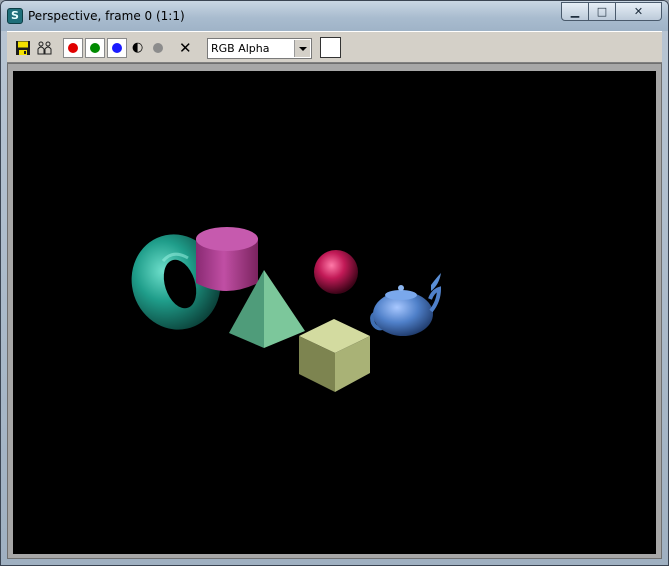 This screenshot has height=566, width=669. What do you see at coordinates (286, 309) in the screenshot?
I see `rendered-scene` at bounding box center [286, 309].